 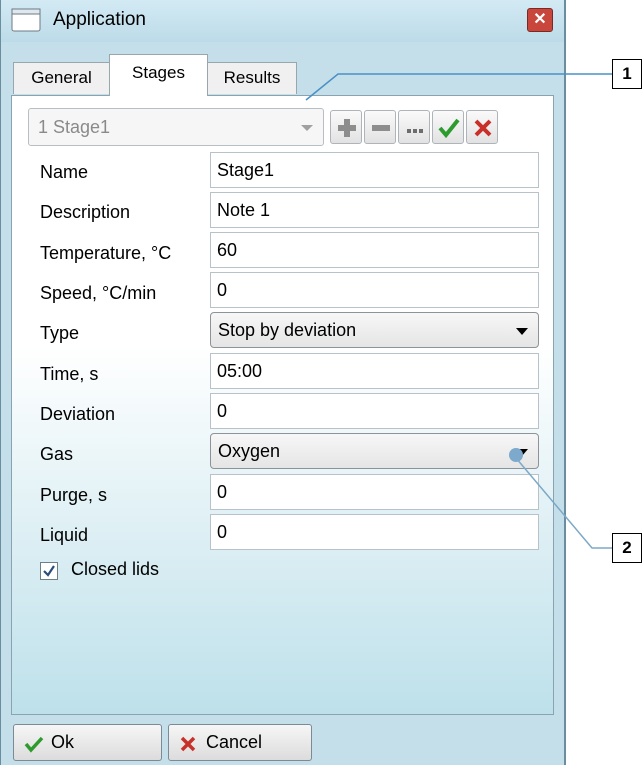 What do you see at coordinates (158, 75) in the screenshot?
I see `tab-stages: Stages` at bounding box center [158, 75].